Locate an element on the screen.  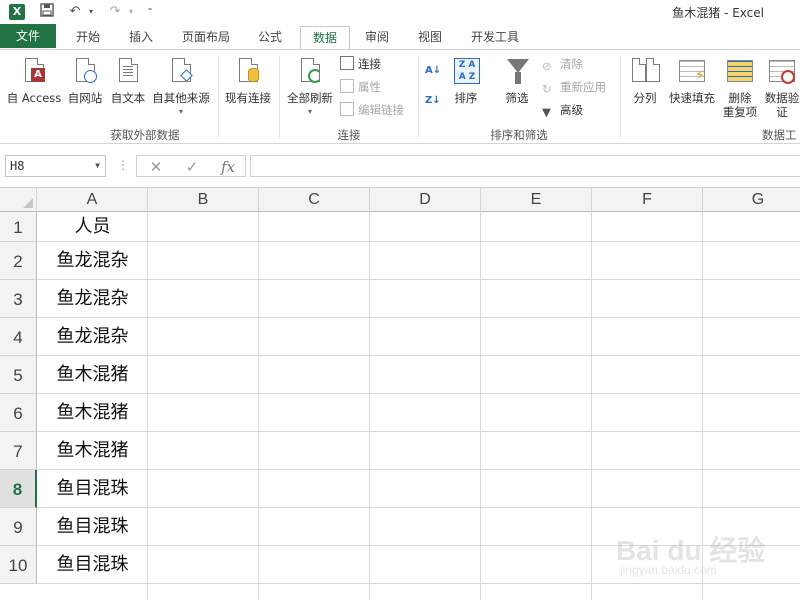
column-header-g: G is located at coordinates (751, 200).